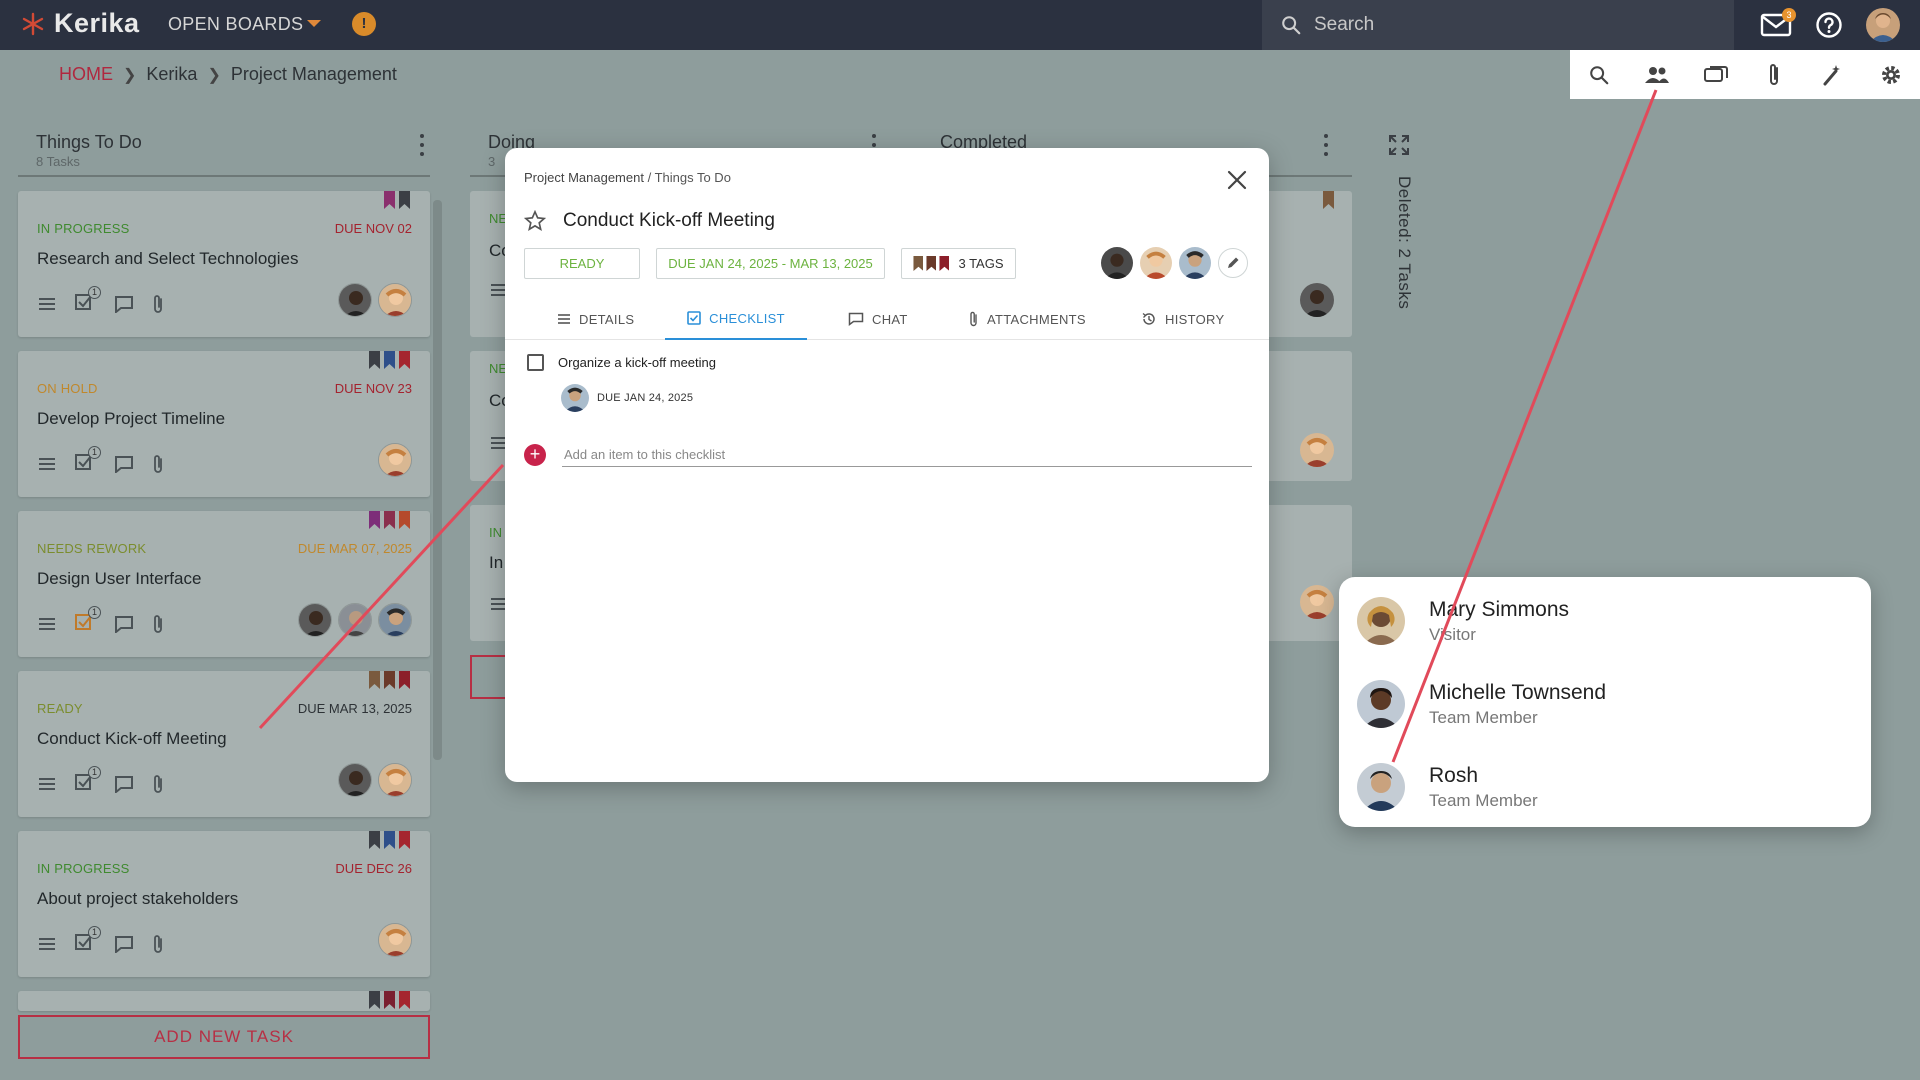 This screenshot has height=1080, width=1920. I want to click on add-checklist-item-input, so click(907, 455).